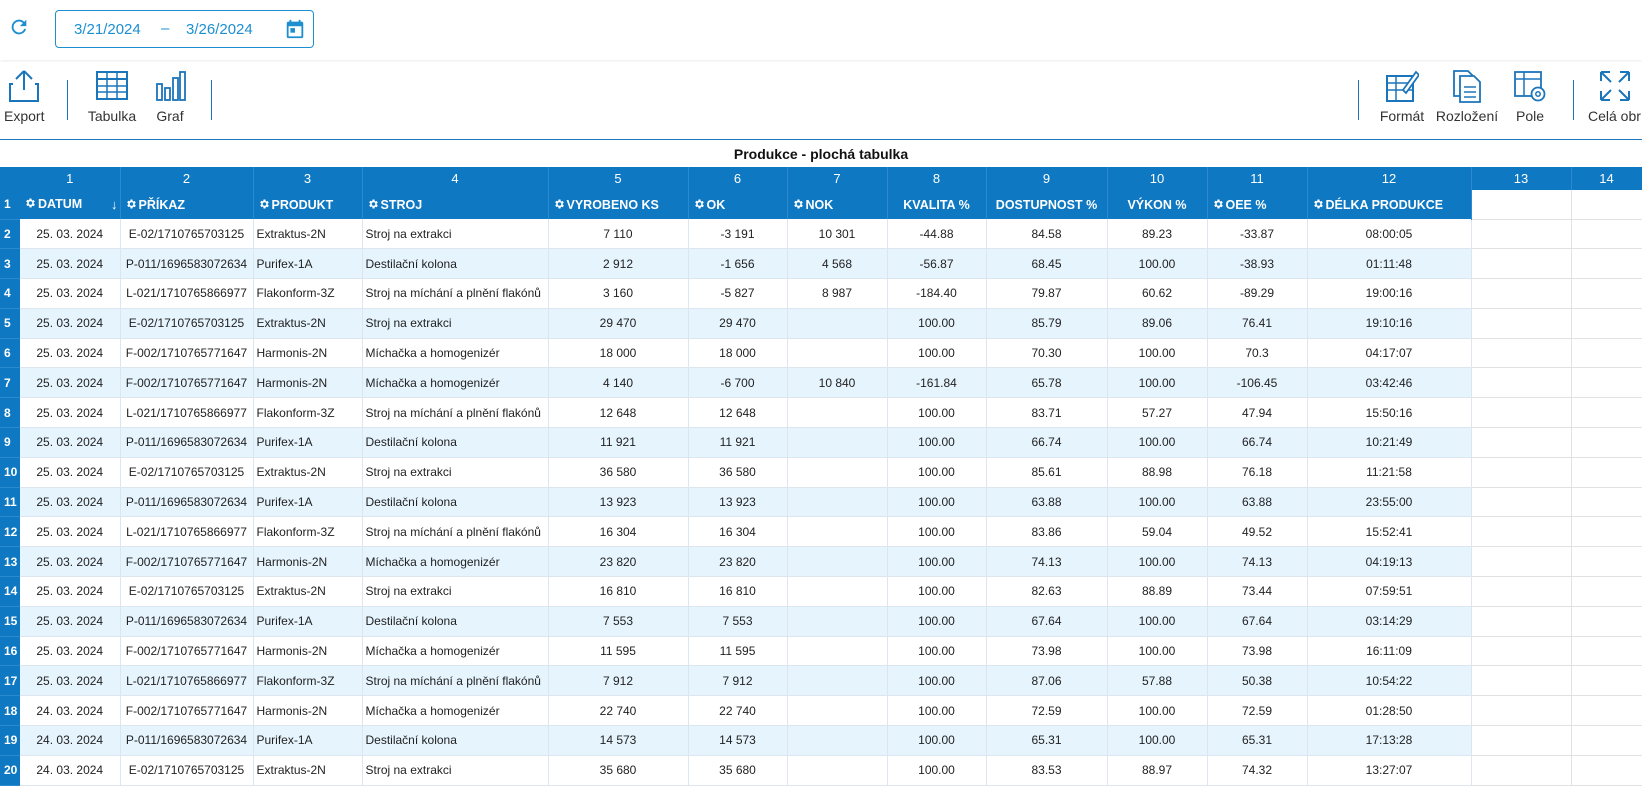 The image size is (1642, 796). Describe the element at coordinates (1257, 740) in the screenshot. I see `table-cell: 65.31` at that location.